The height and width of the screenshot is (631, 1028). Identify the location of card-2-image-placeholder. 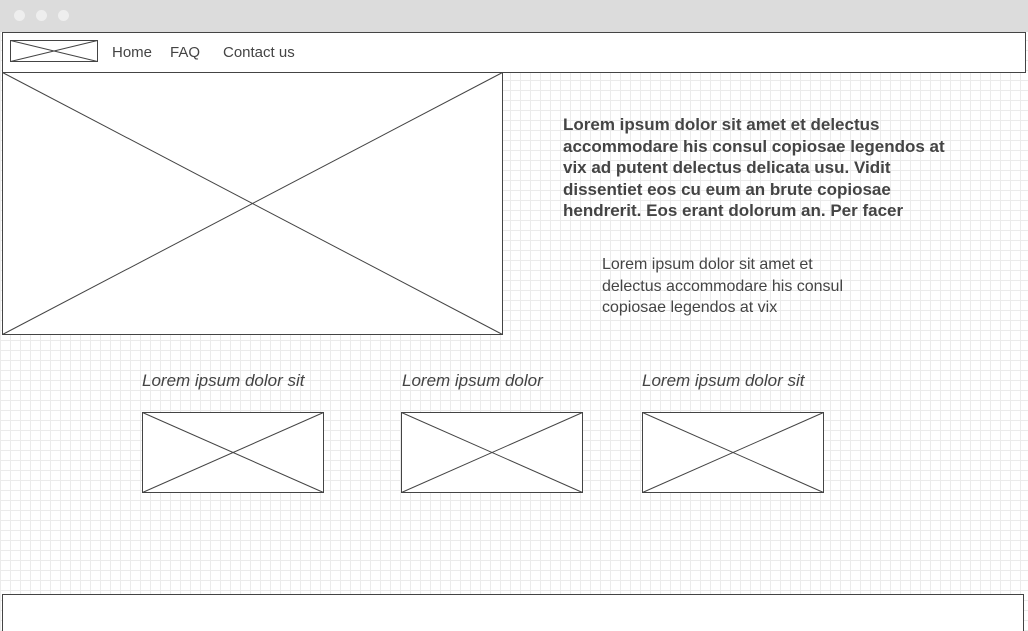
(492, 452).